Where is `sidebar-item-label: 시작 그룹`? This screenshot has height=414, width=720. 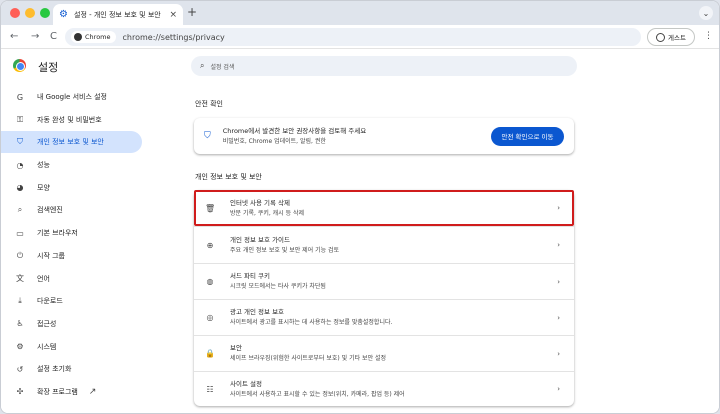 sidebar-item-label: 시작 그룹 is located at coordinates (51, 255).